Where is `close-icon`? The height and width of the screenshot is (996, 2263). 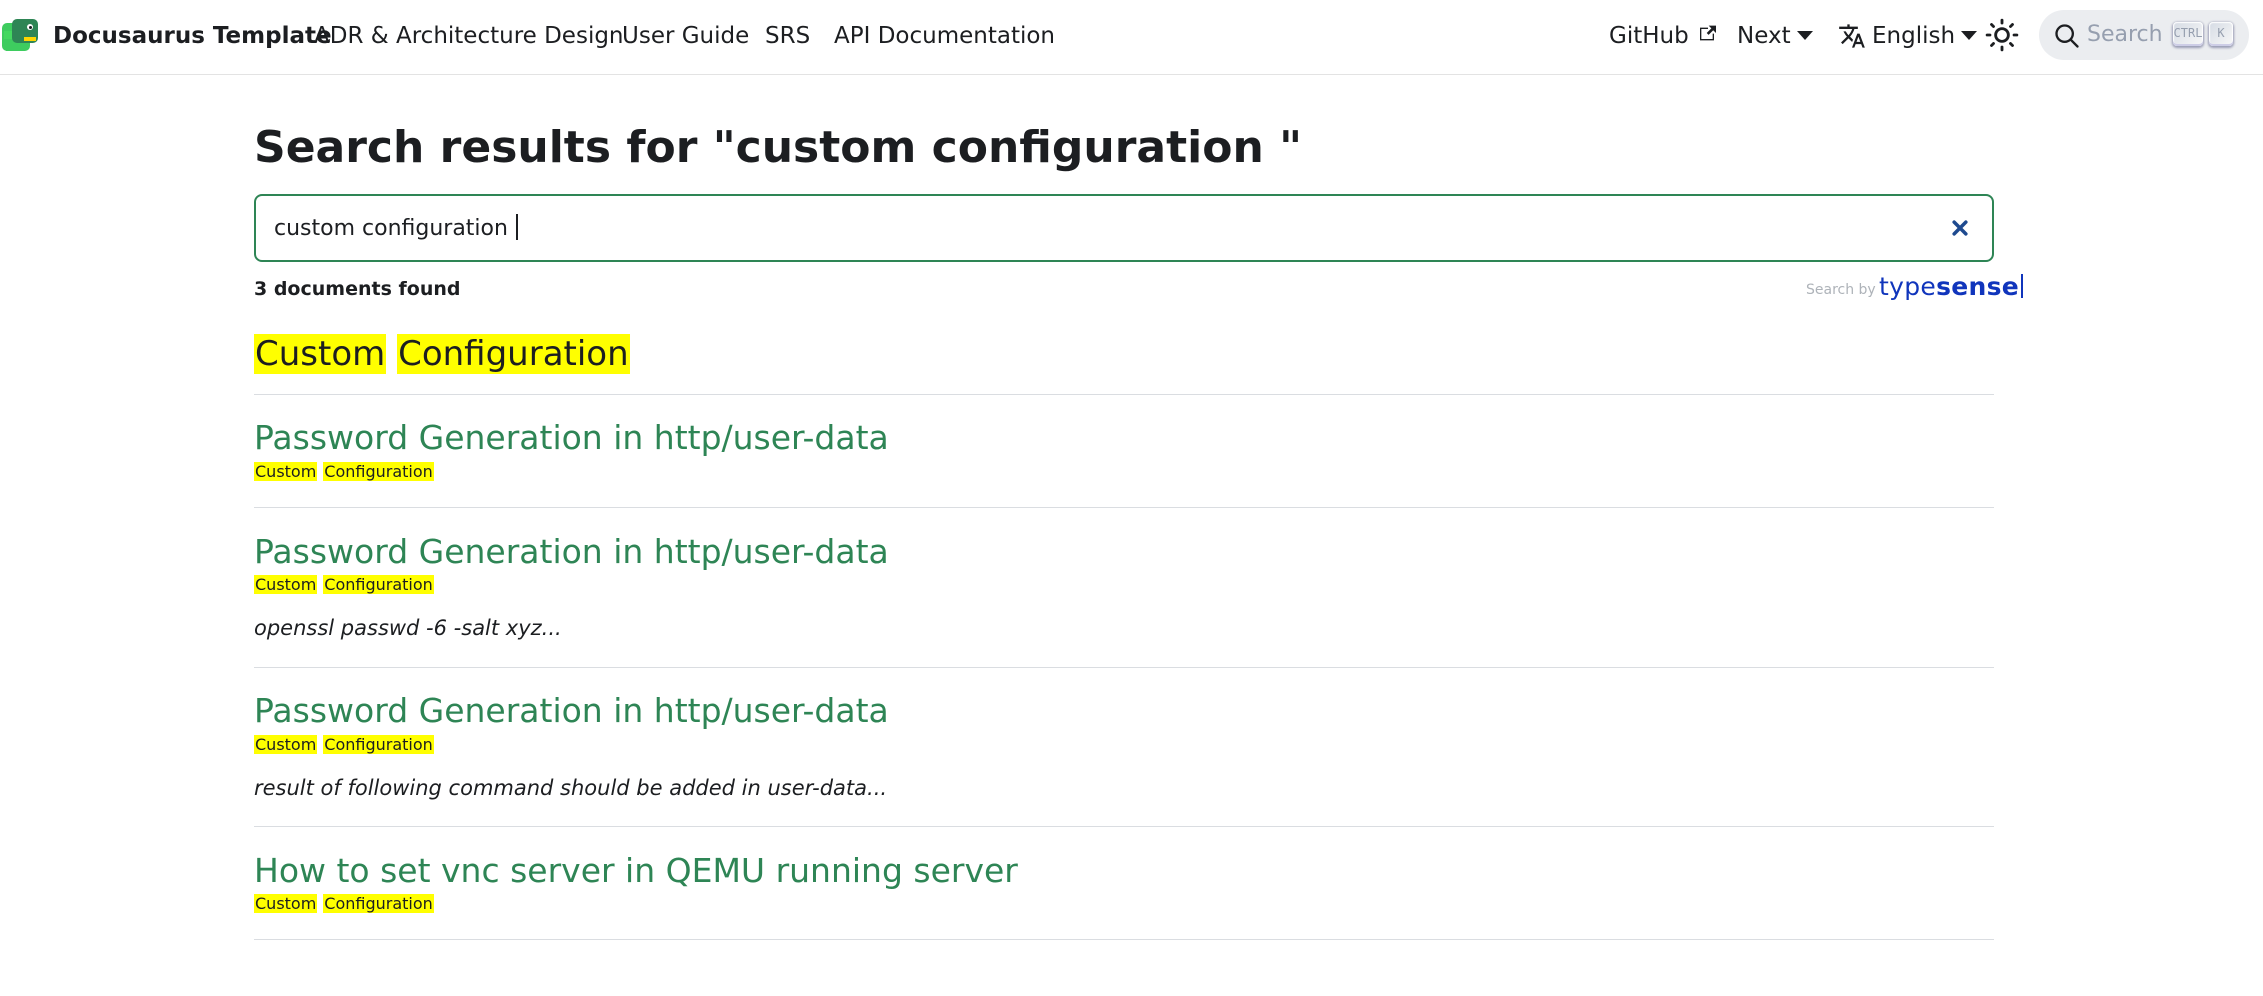
close-icon is located at coordinates (1960, 228).